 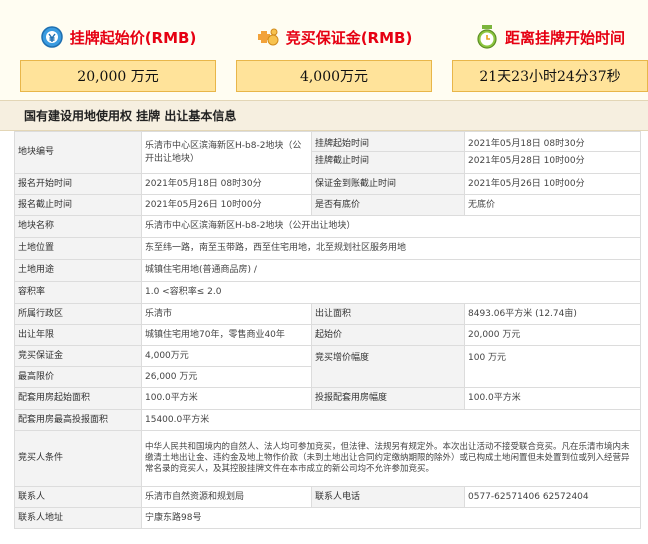 I want to click on land-no-key: 地块编号, so click(x=78, y=152).